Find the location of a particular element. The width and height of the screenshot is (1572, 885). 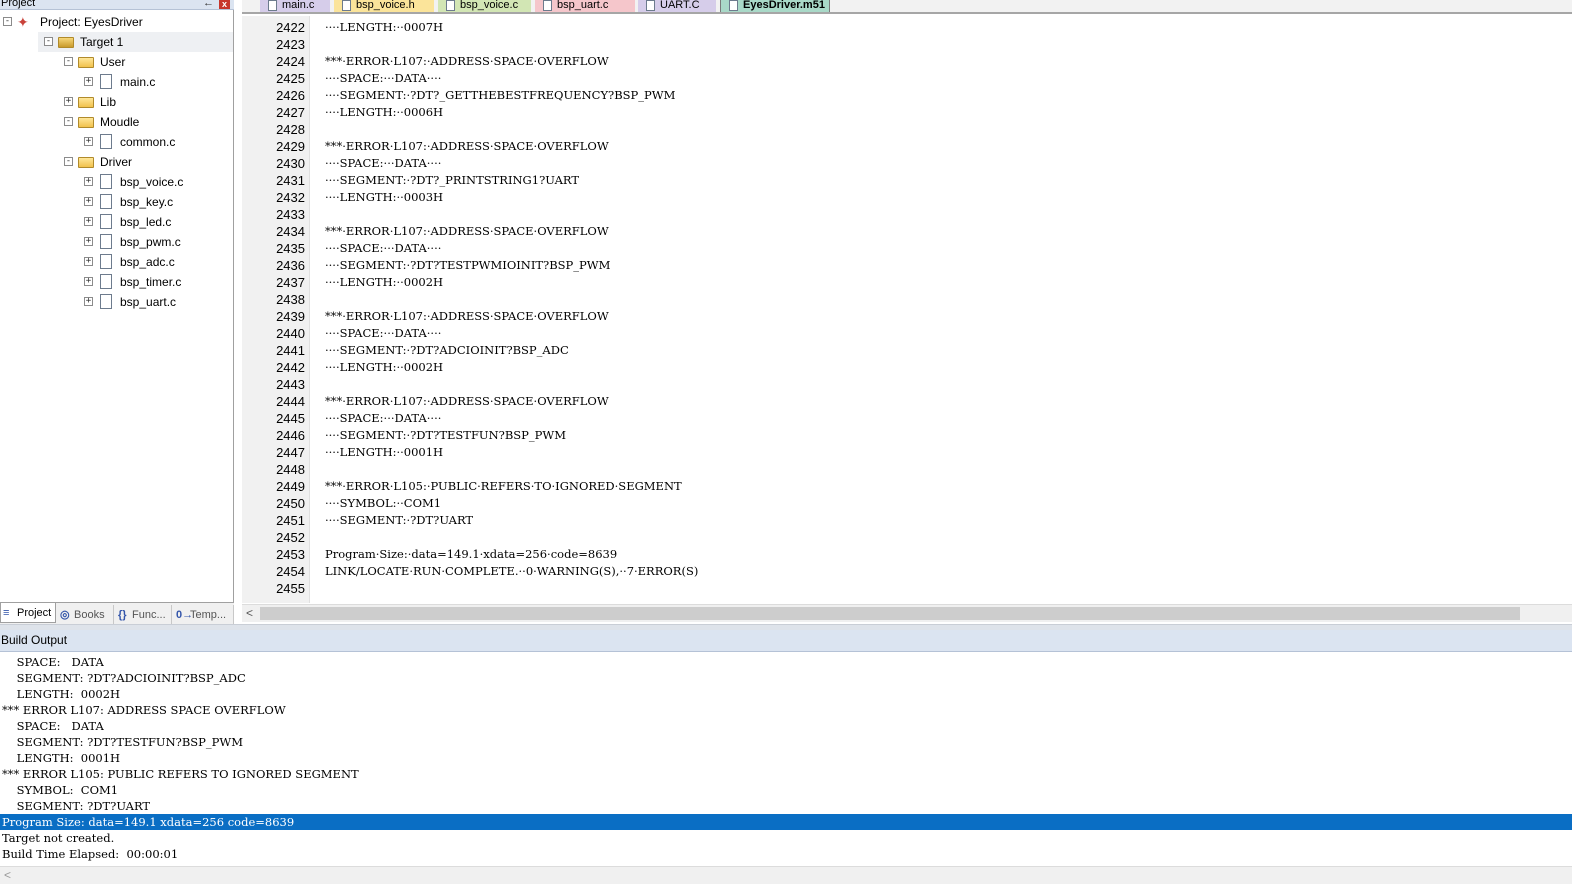

editor-horizontal-scrollbar: < is located at coordinates (907, 613).